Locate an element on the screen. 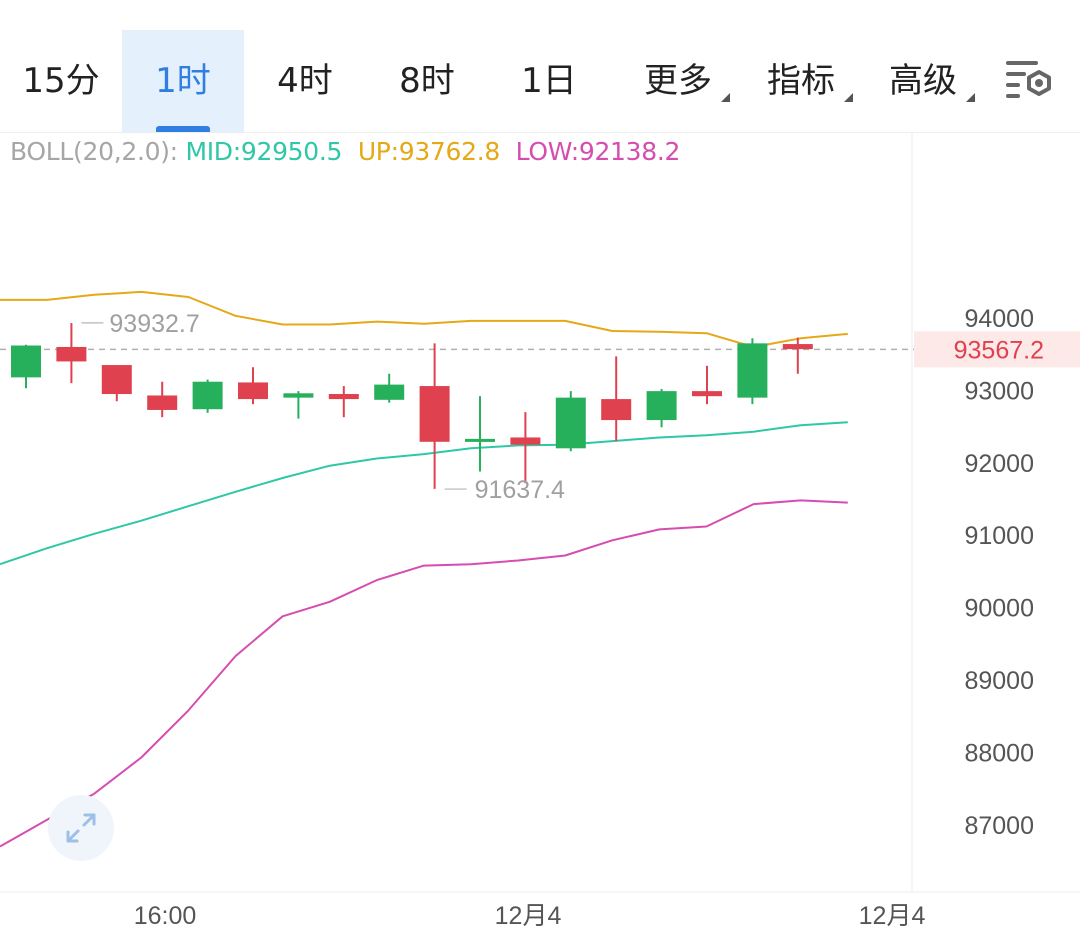 Image resolution: width=1080 pixels, height=927 pixels. low-marker-label: 91637.4 is located at coordinates (520, 490).